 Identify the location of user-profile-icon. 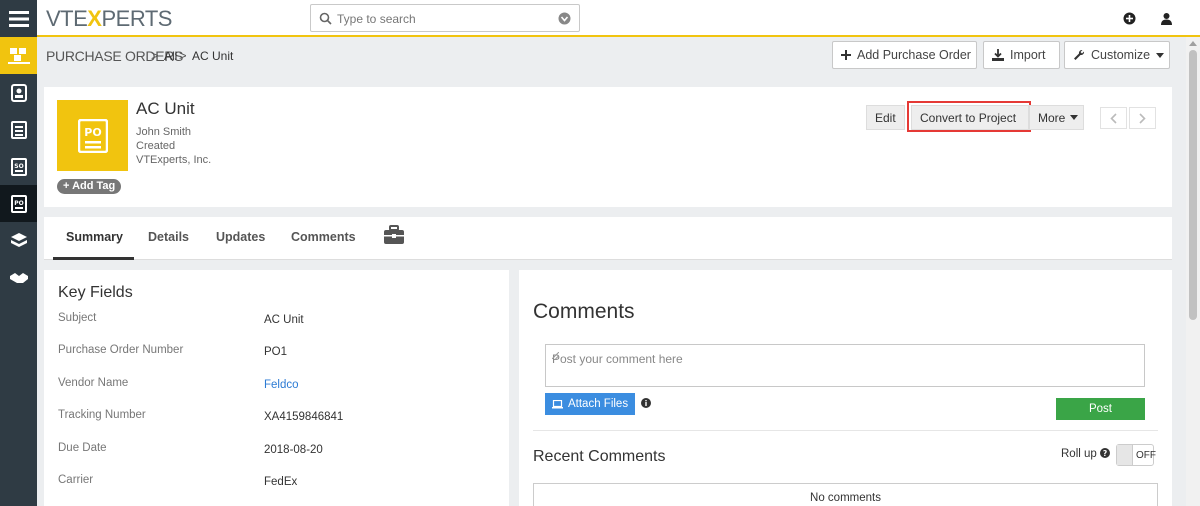
(1166, 18).